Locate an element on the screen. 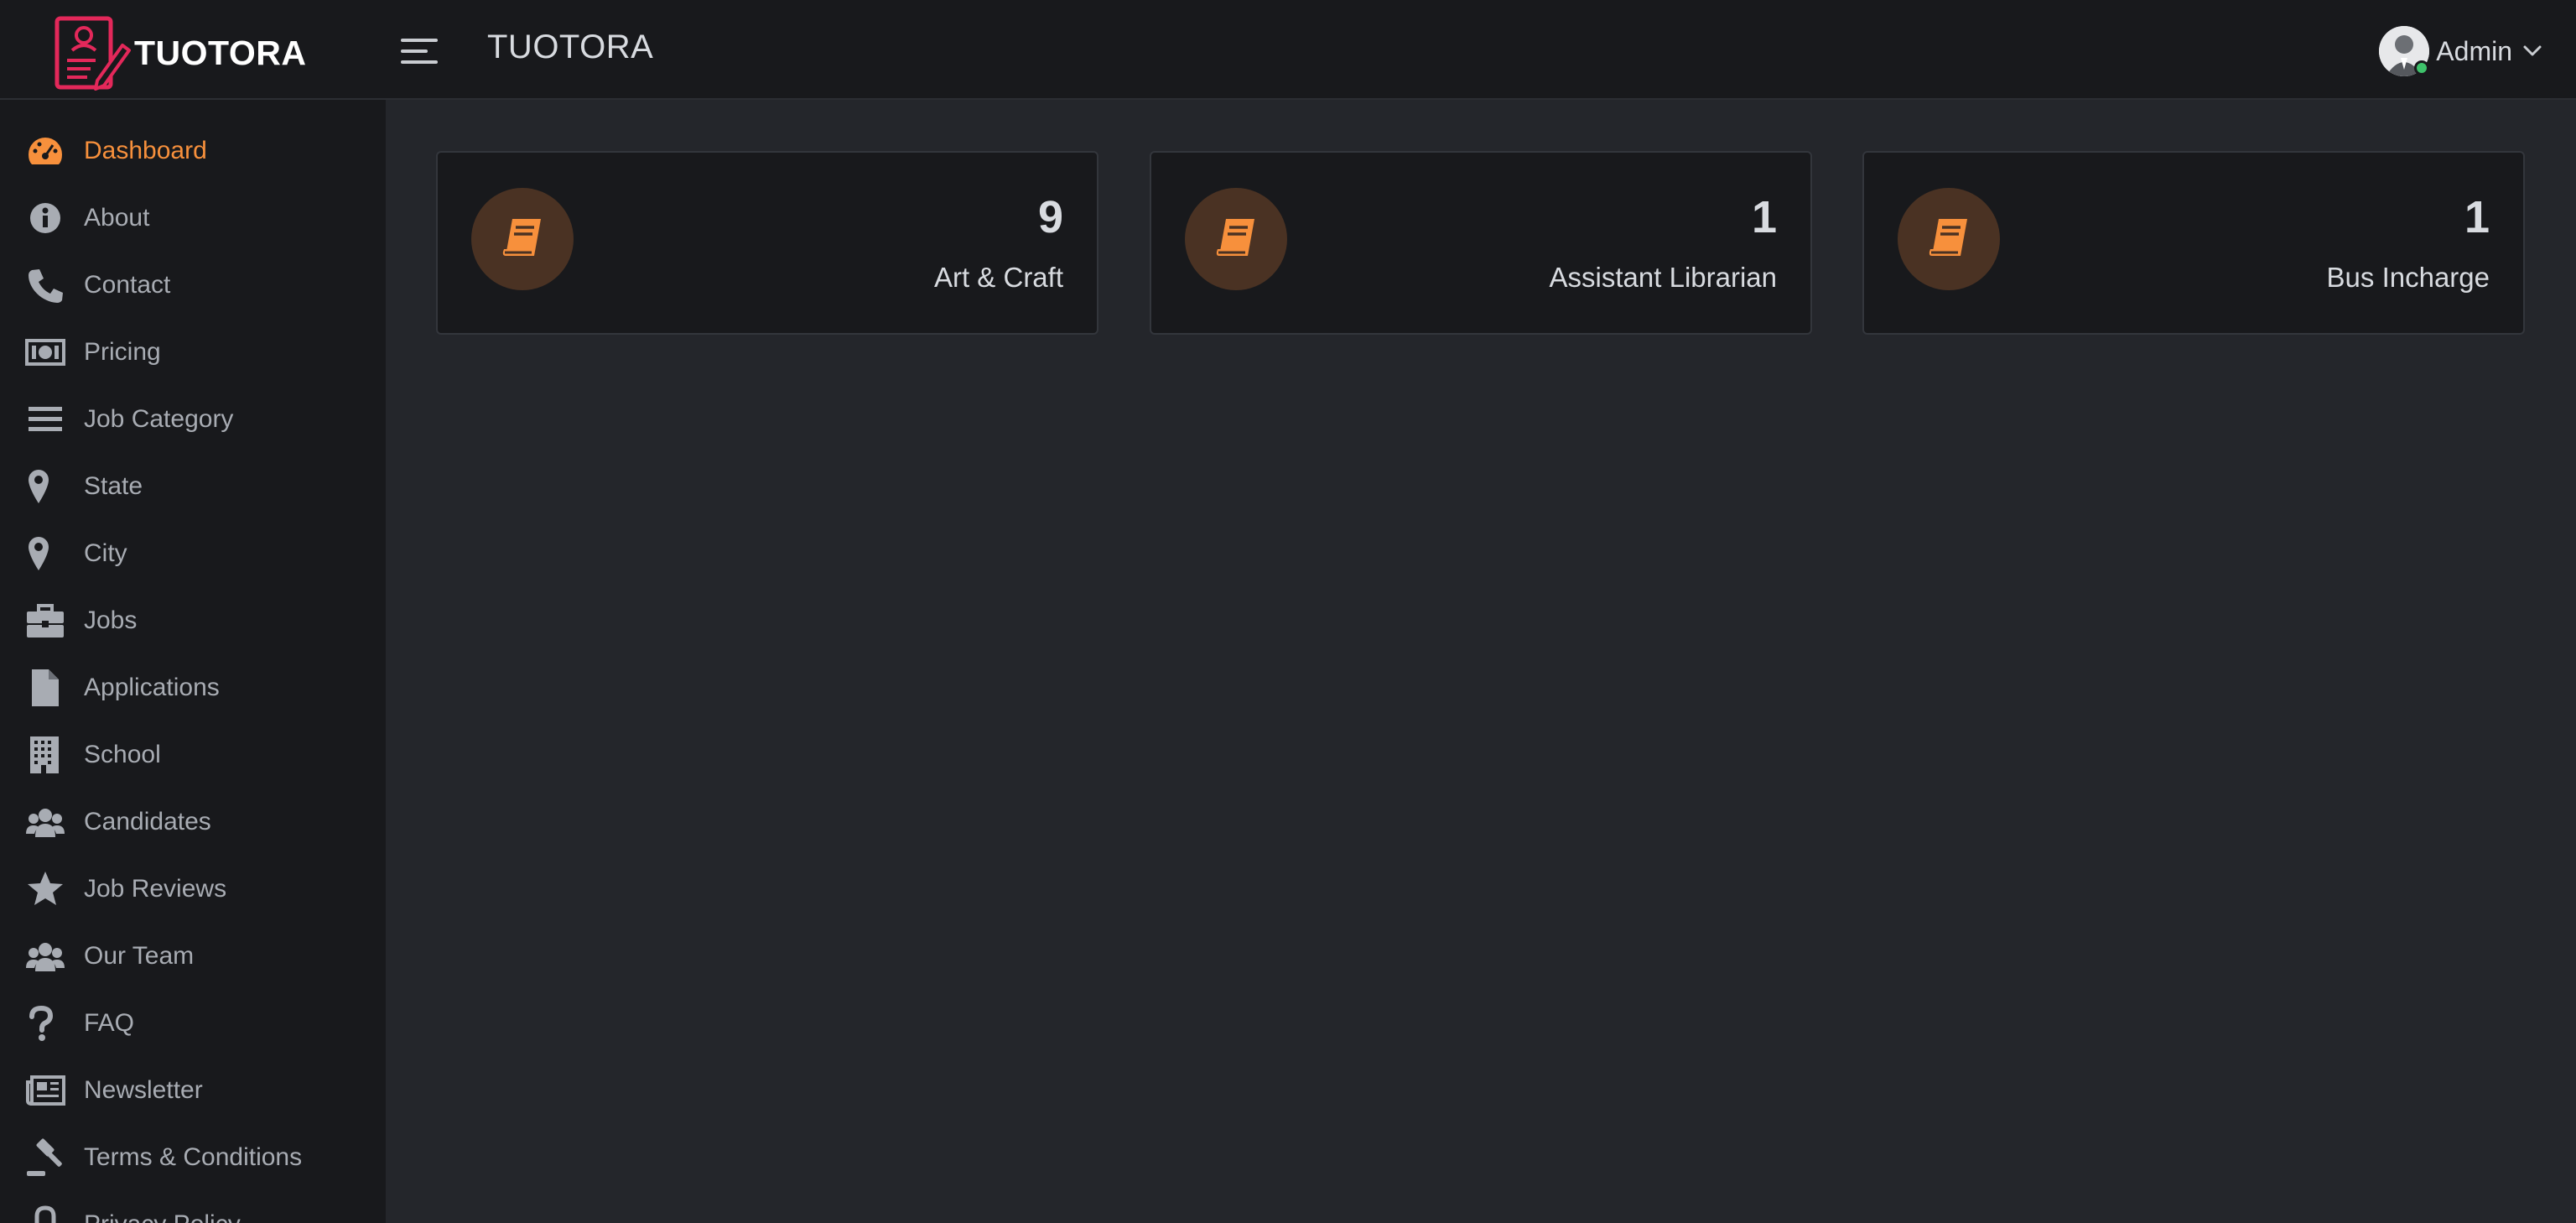 Image resolution: width=2576 pixels, height=1223 pixels. sidebar-item-state: State is located at coordinates (193, 486).